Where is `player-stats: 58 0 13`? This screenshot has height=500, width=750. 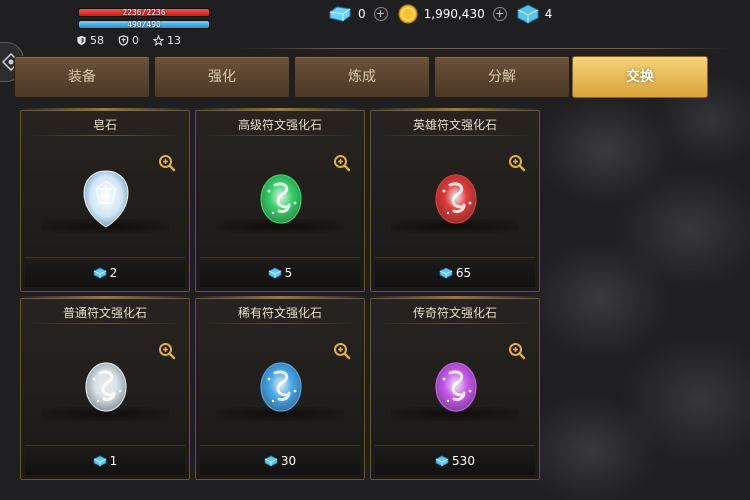 player-stats: 58 0 13 is located at coordinates (128, 40).